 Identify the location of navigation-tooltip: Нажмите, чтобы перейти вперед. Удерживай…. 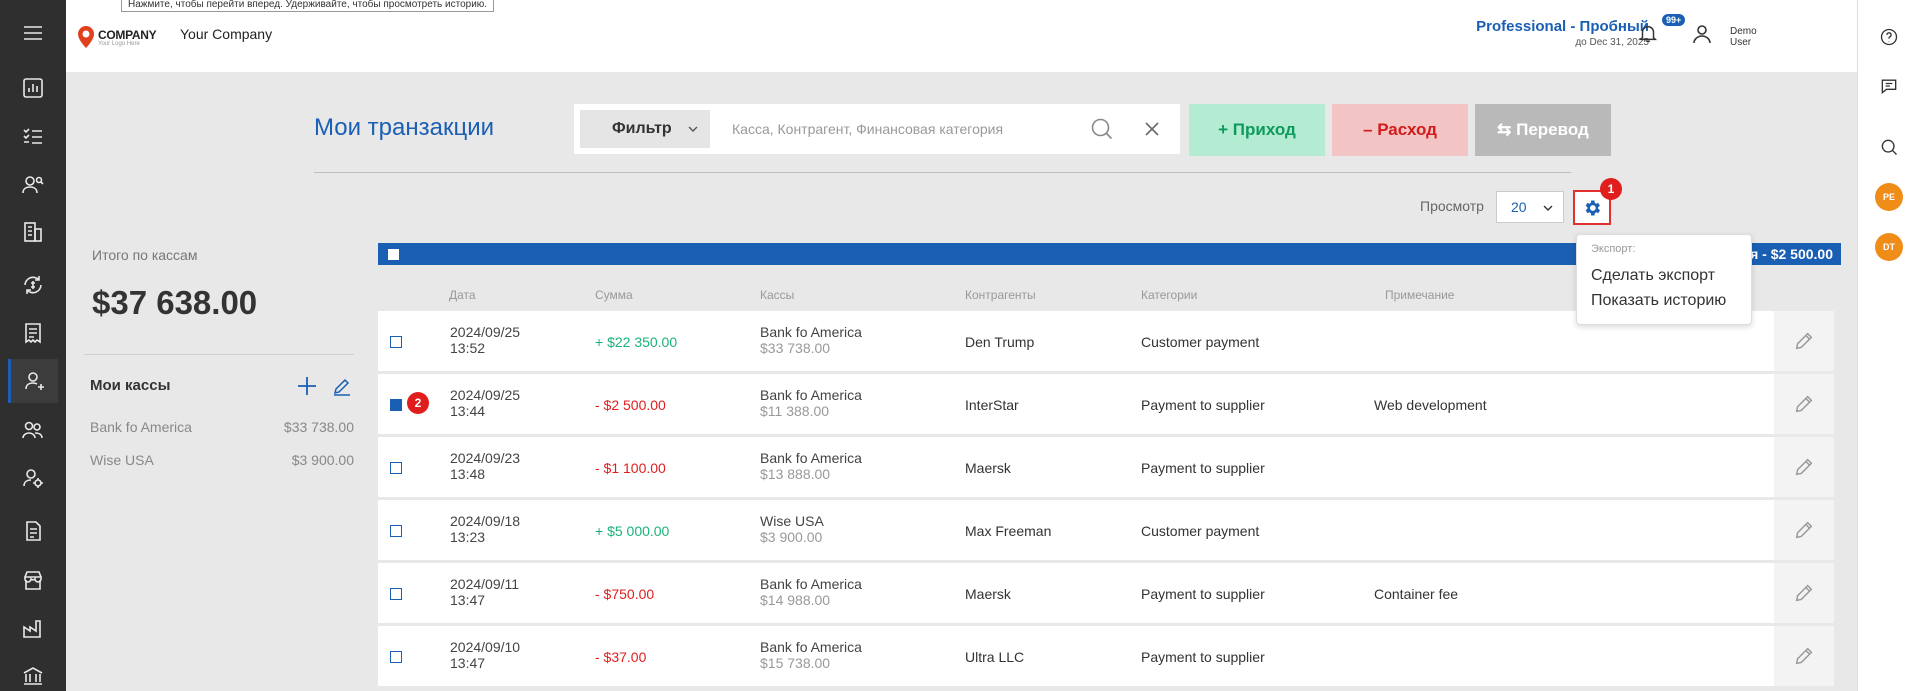
(308, 6).